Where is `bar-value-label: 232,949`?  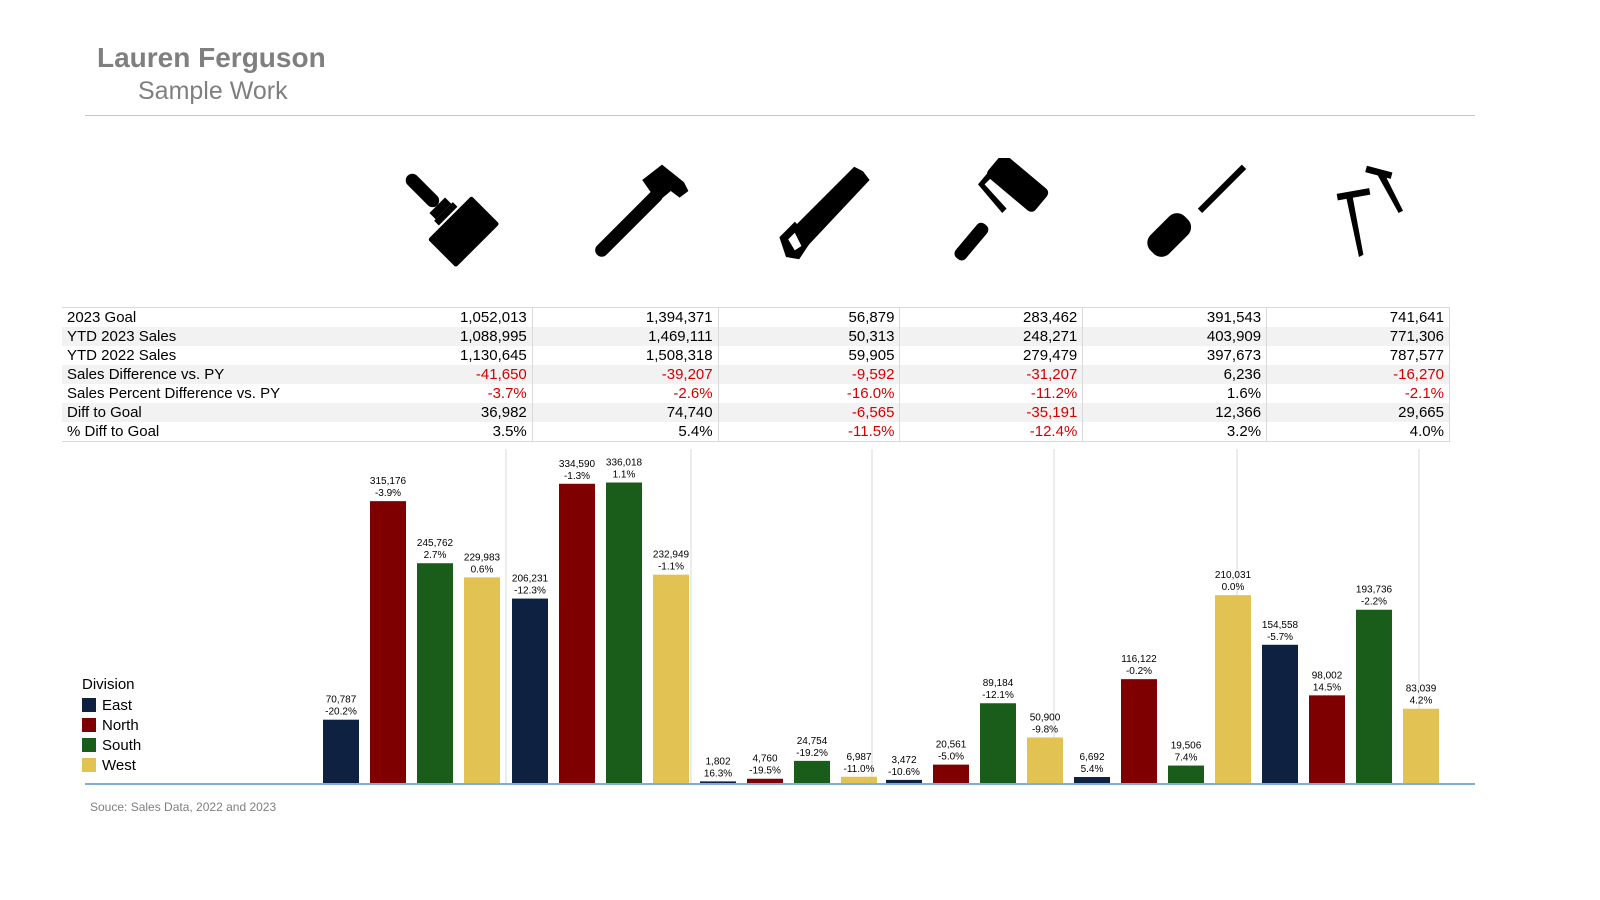 bar-value-label: 232,949 is located at coordinates (671, 555).